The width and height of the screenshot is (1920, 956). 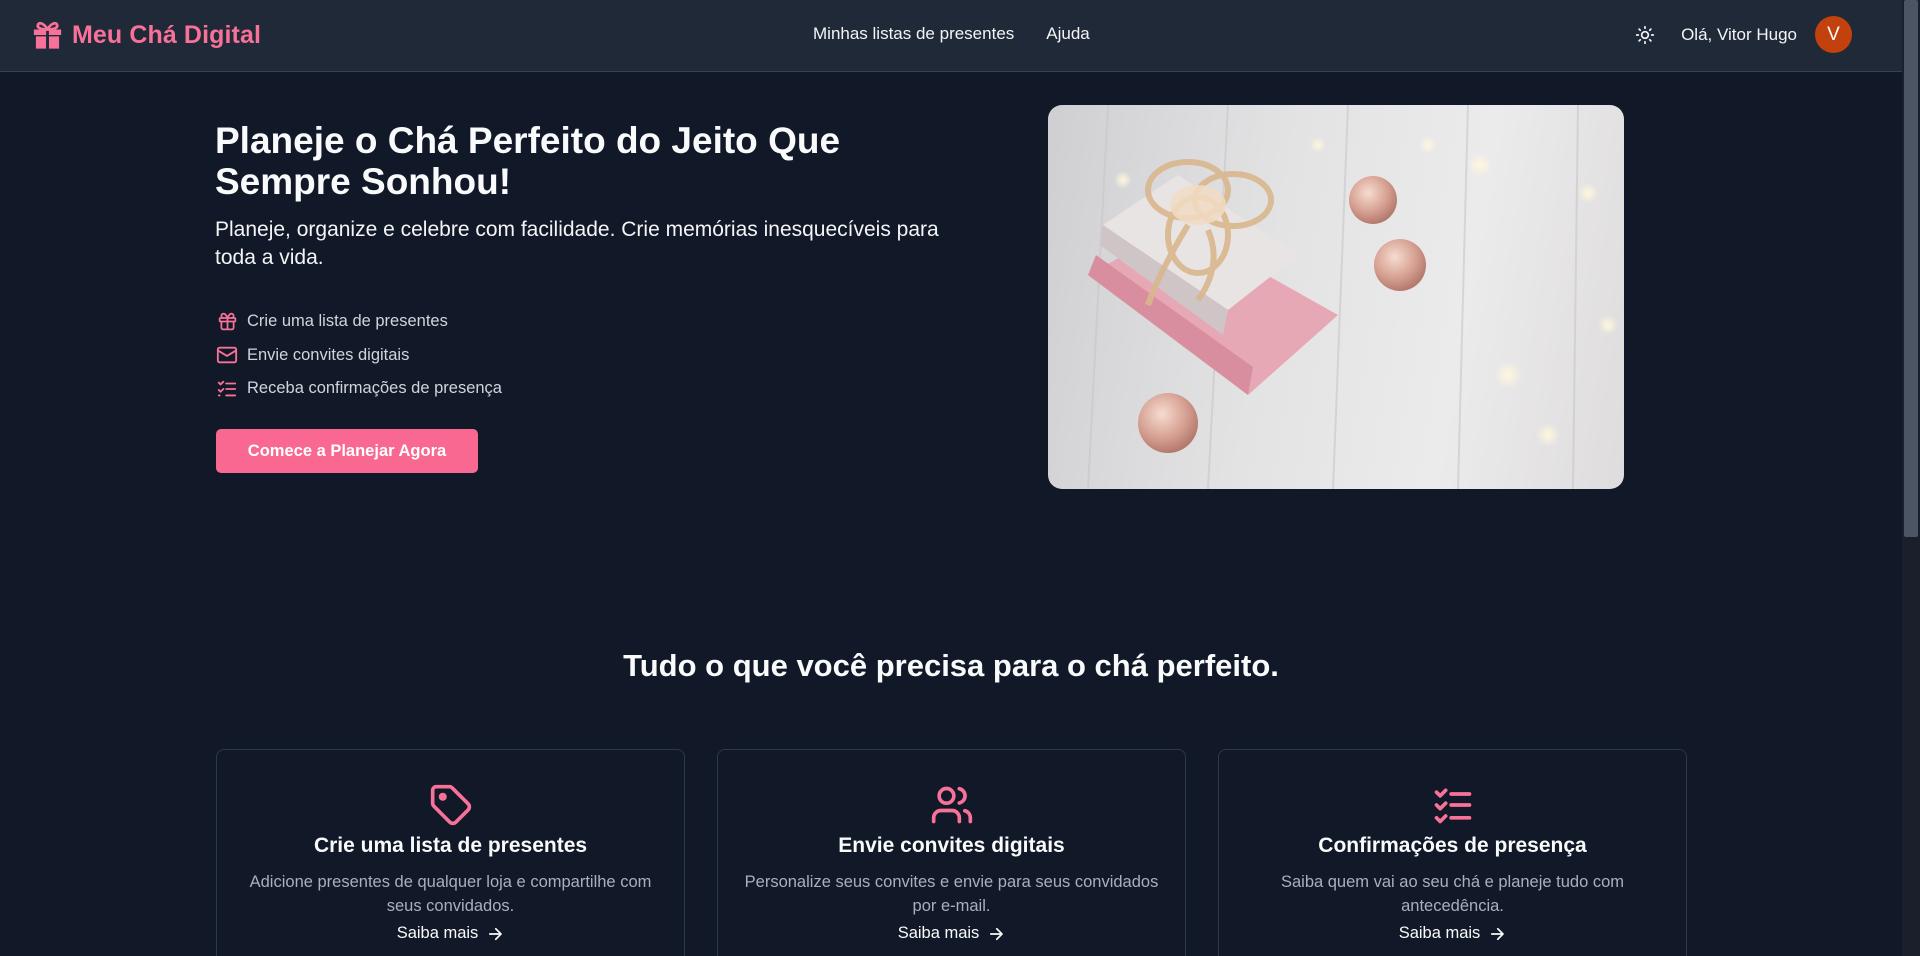 I want to click on nav-link-help: Ajuda, so click(x=1067, y=34).